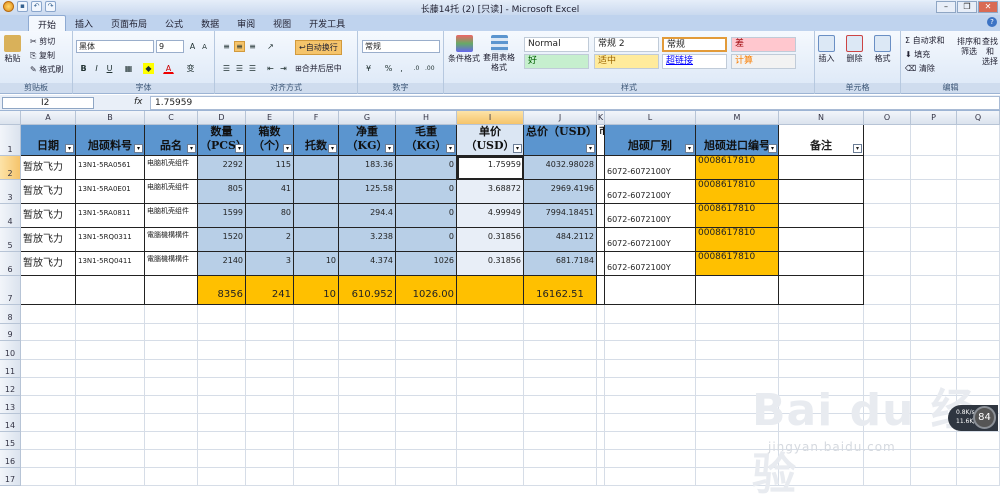 The image size is (1000, 502). What do you see at coordinates (10, 118) in the screenshot?
I see `select-all-corner` at bounding box center [10, 118].